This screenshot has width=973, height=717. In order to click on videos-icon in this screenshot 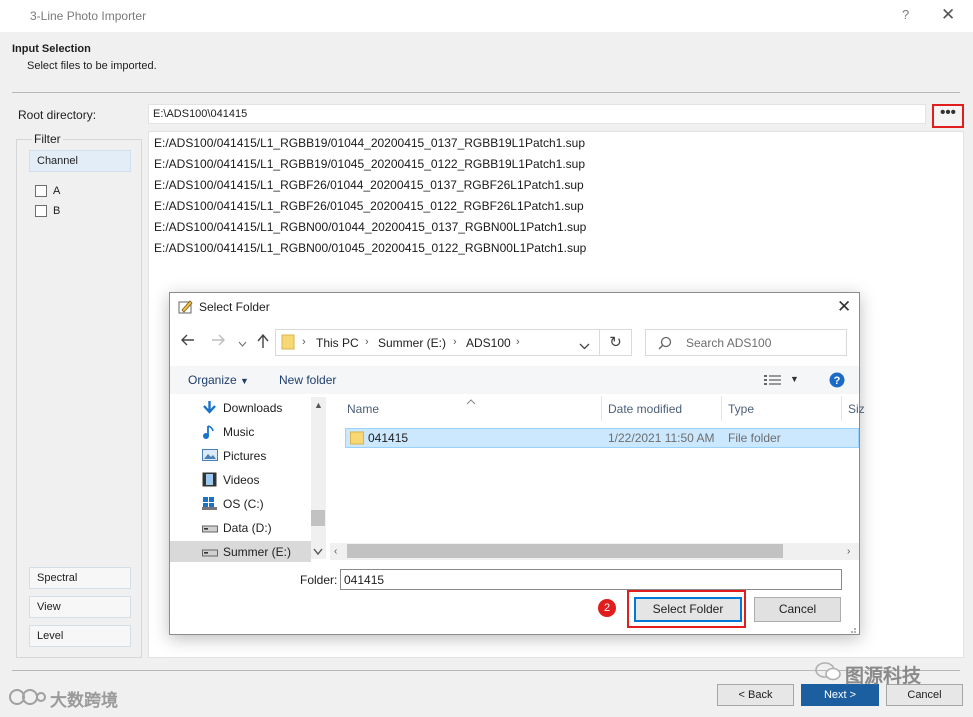, I will do `click(209, 479)`.